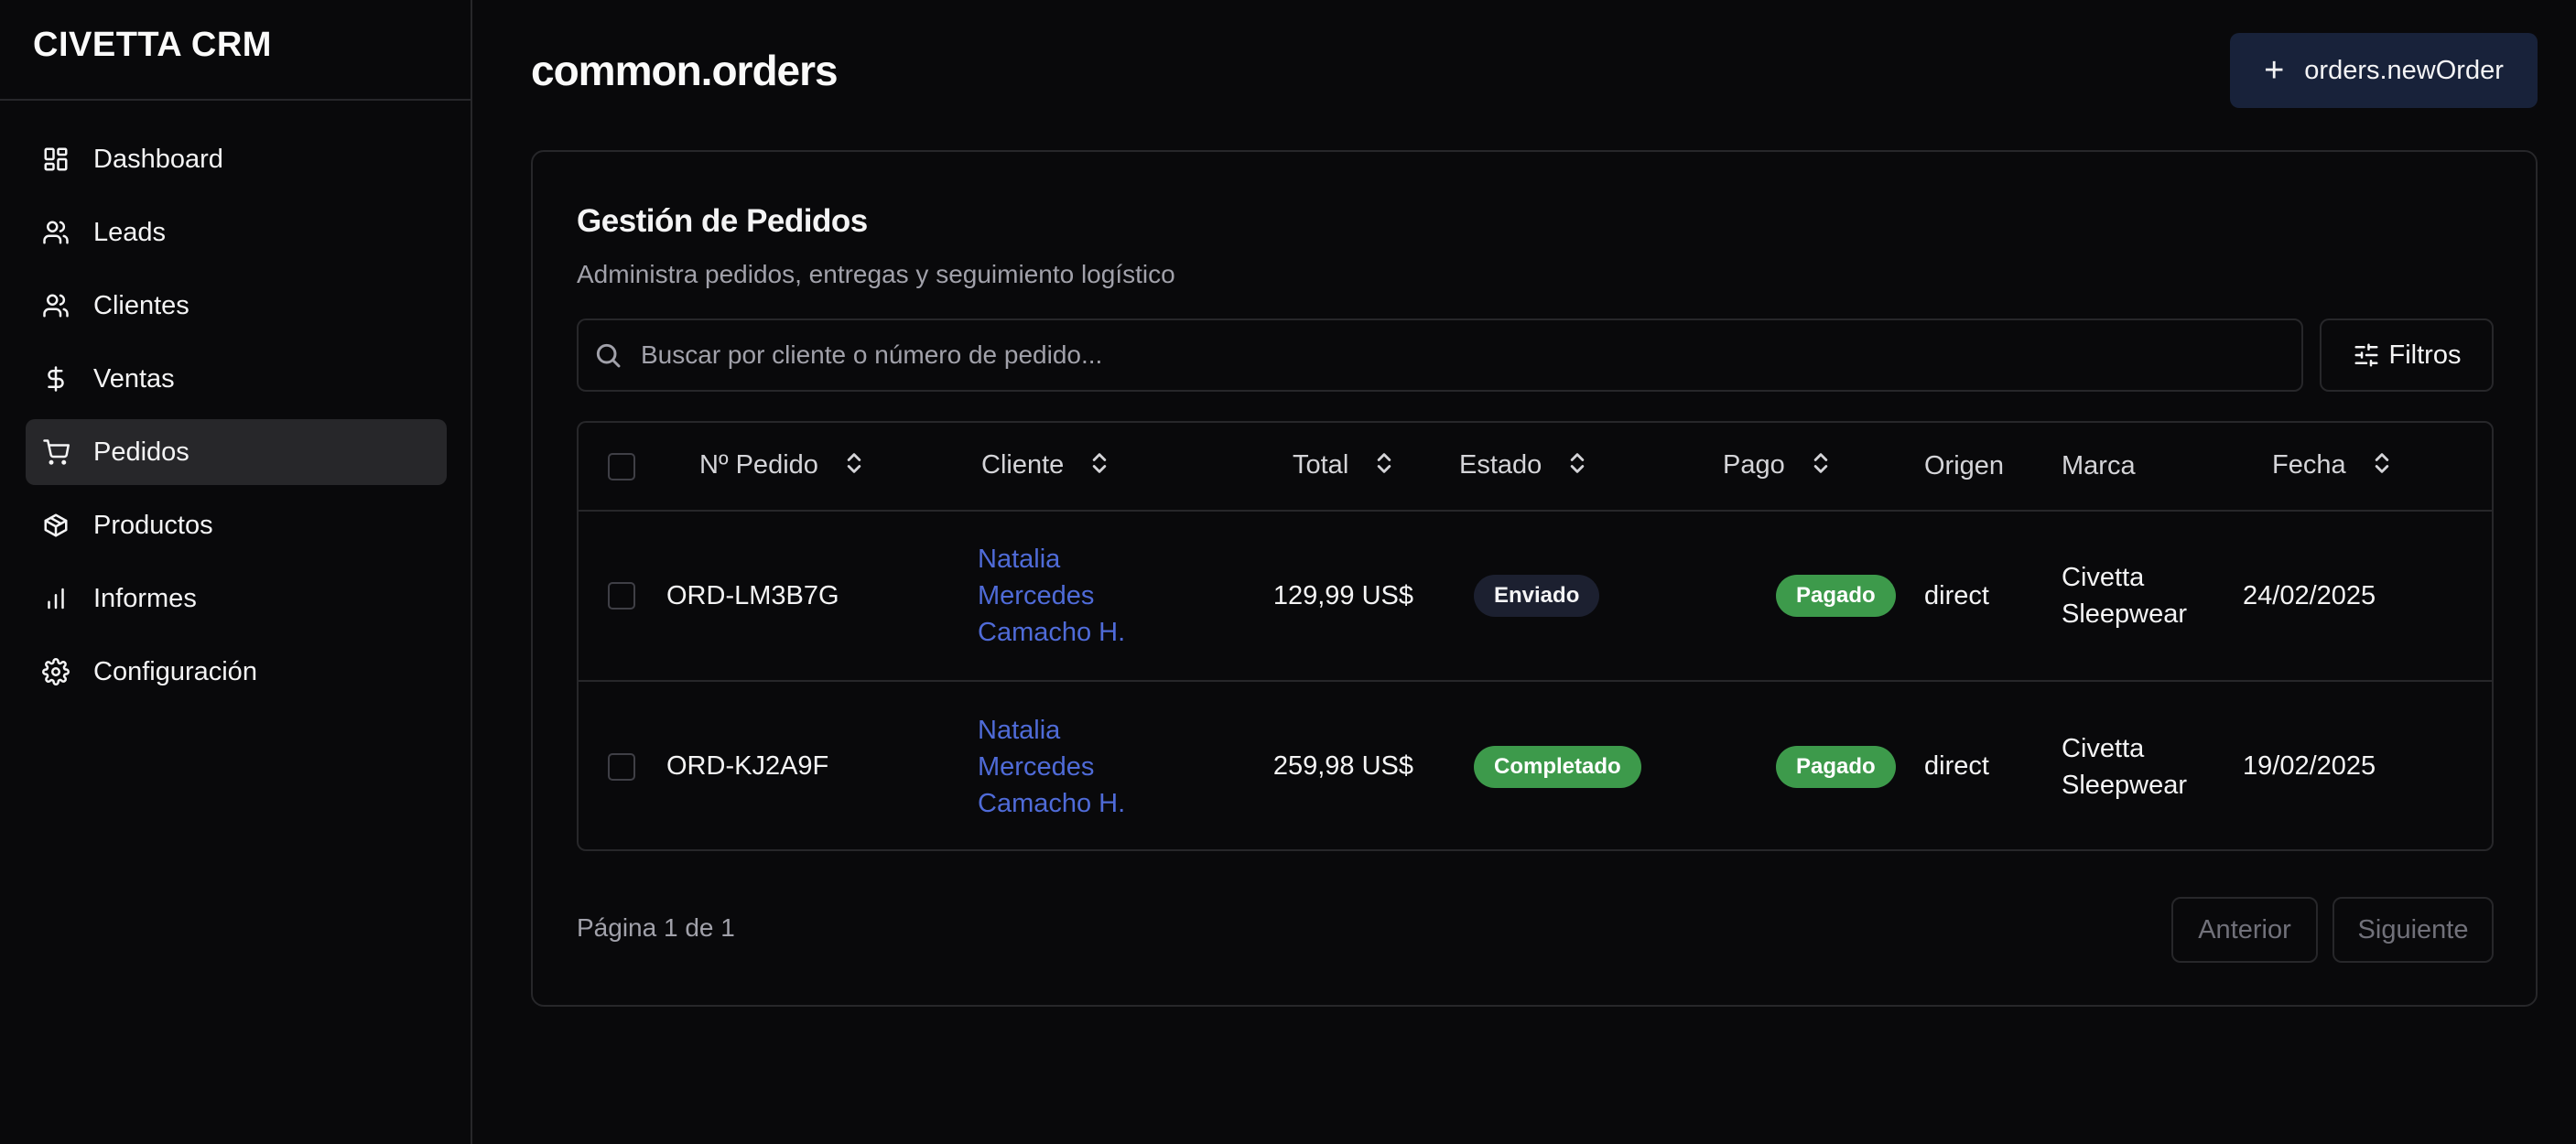 Image resolution: width=2576 pixels, height=1144 pixels. Describe the element at coordinates (141, 452) in the screenshot. I see `sidebar-item-label: Pedidos` at that location.